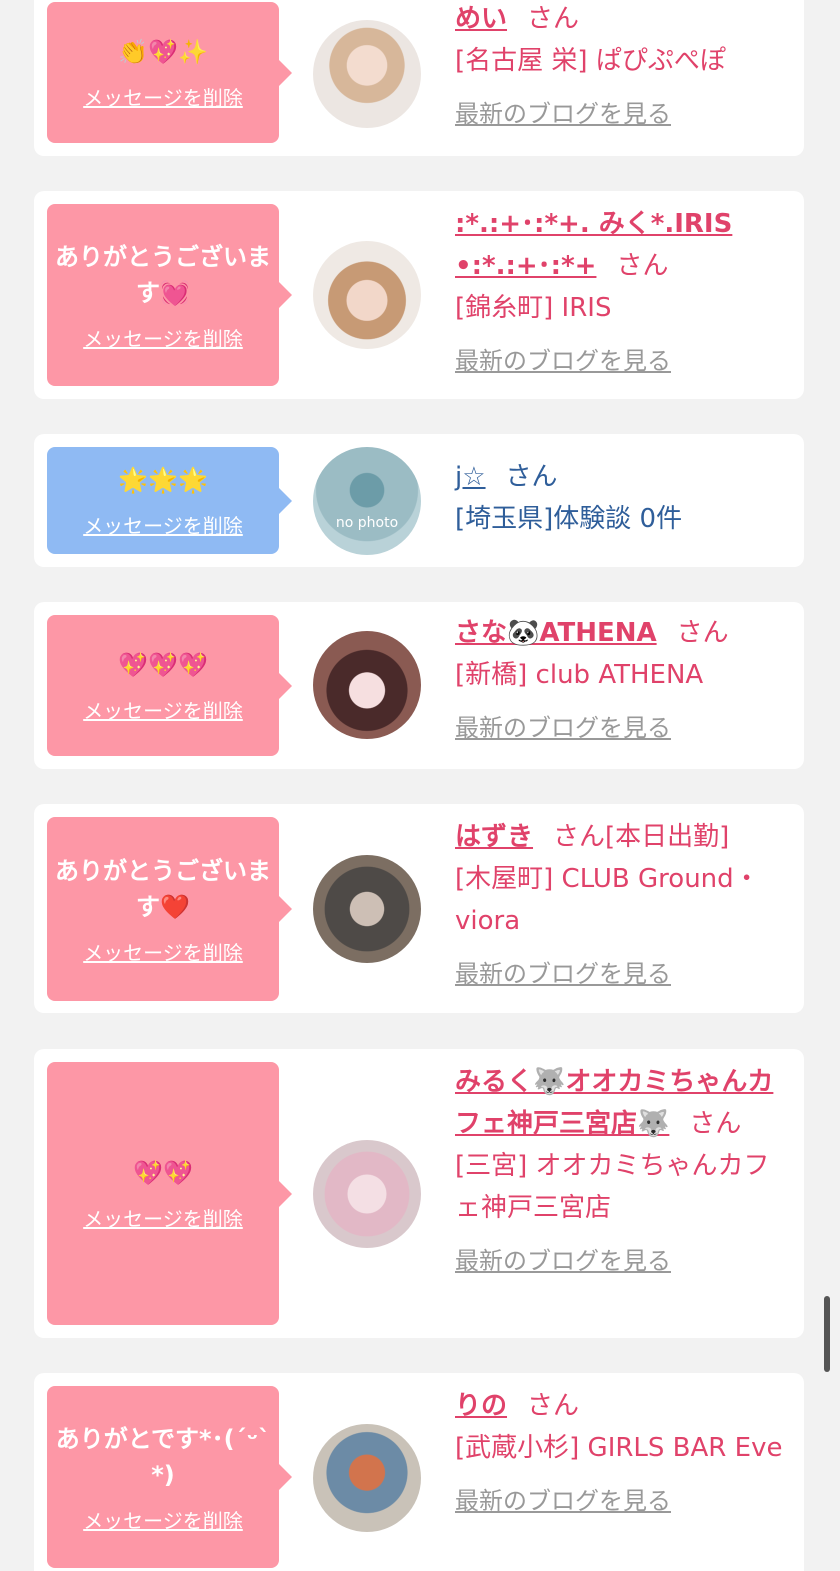 The height and width of the screenshot is (1571, 840). Describe the element at coordinates (623, 477) in the screenshot. I see `name-line: j☆ さん` at that location.